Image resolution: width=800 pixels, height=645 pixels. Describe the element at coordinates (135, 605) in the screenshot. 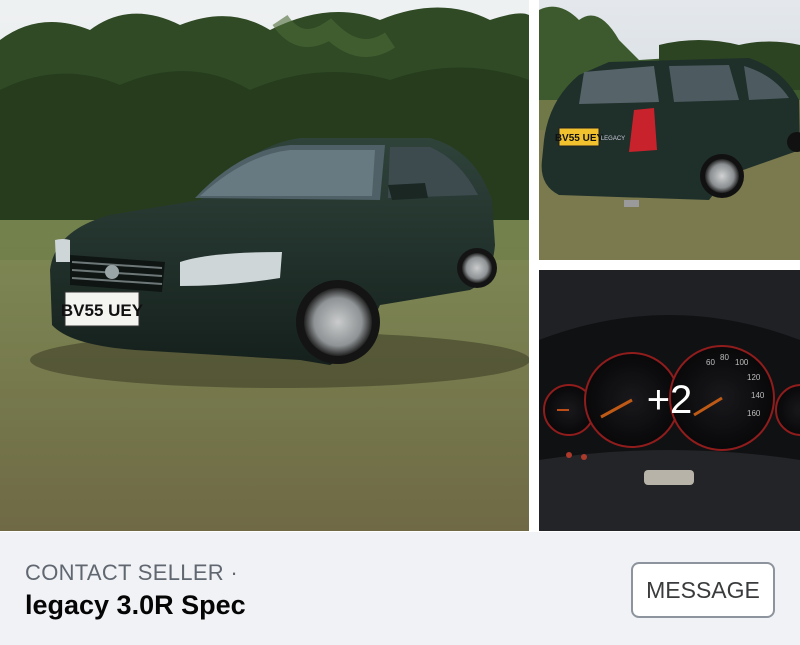

I see `listing-title: legacy 3.0R Spec` at that location.